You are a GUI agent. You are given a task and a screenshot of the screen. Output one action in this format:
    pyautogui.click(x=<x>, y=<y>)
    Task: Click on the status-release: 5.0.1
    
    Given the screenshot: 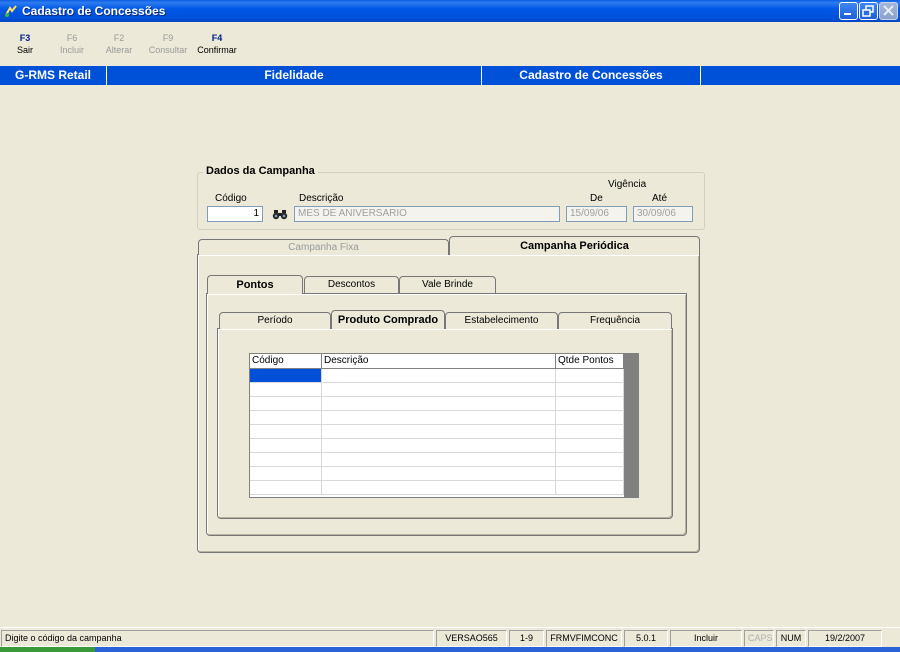 What is the action you would take?
    pyautogui.click(x=646, y=638)
    